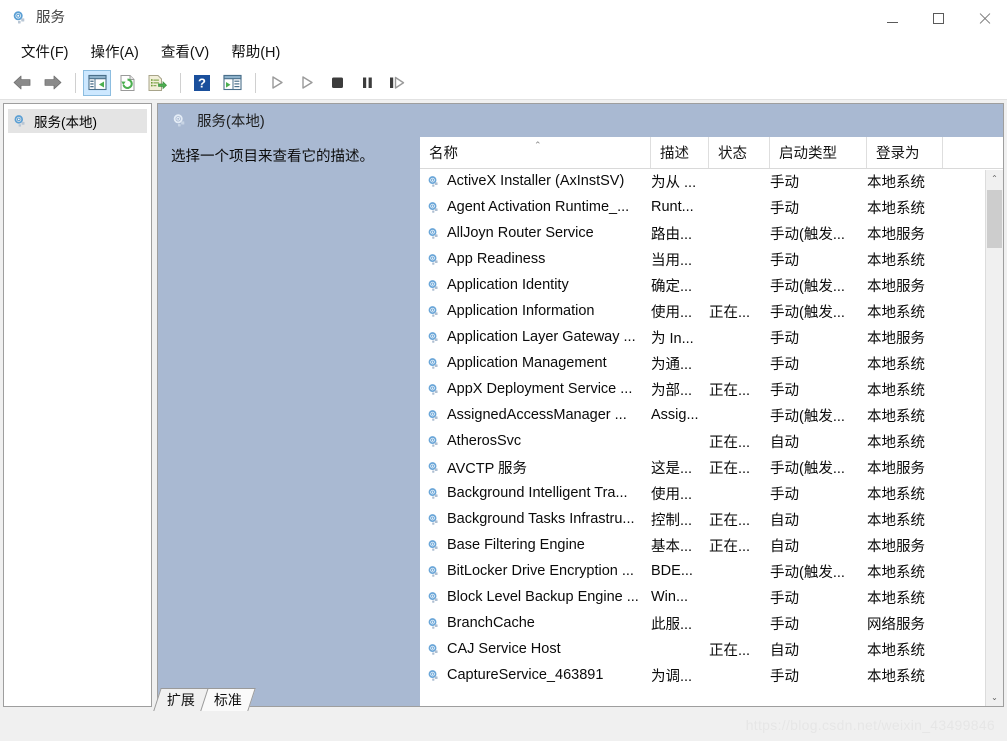  What do you see at coordinates (711, 649) in the screenshot?
I see `table-row: CAJ Service Host 正在... 自动 本地系统` at bounding box center [711, 649].